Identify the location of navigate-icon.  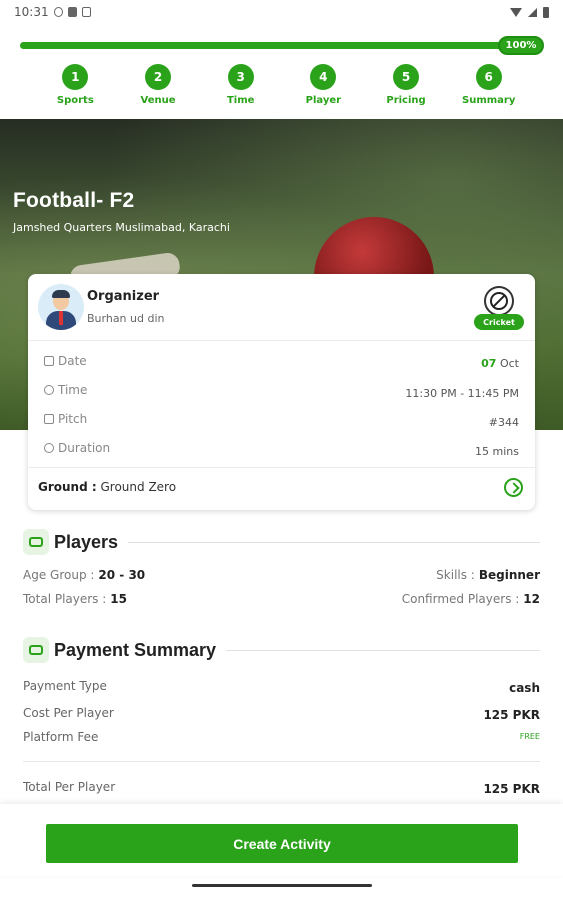
(513, 487).